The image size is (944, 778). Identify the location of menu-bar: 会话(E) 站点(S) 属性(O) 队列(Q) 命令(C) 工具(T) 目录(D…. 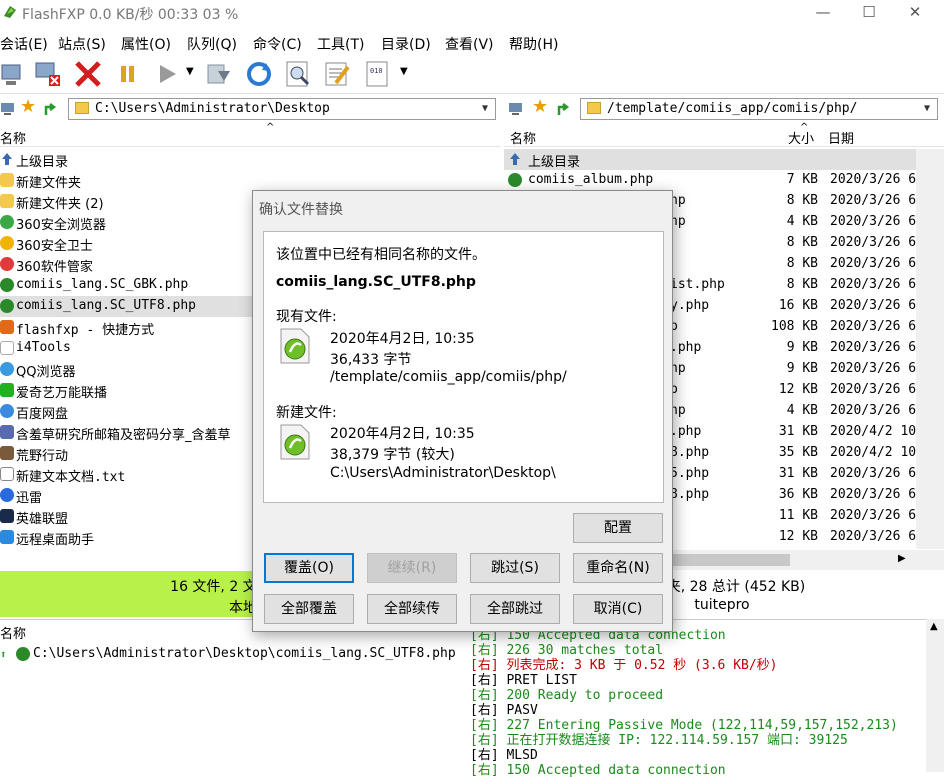
(472, 42).